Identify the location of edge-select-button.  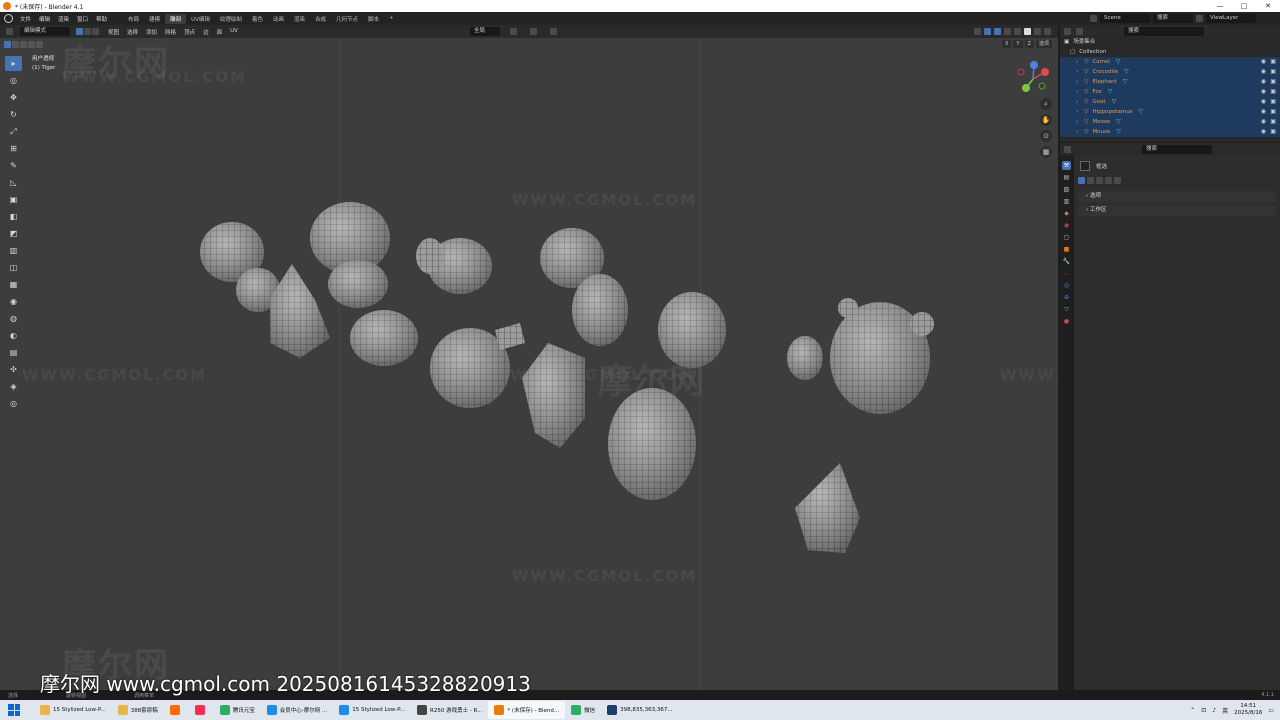
(87, 31).